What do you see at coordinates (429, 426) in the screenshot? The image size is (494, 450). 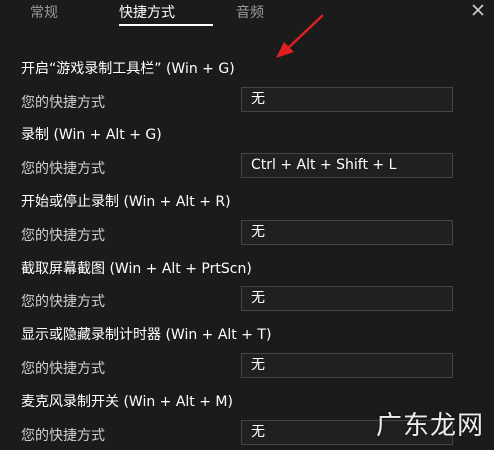 I see `watermark: 广东龙网` at bounding box center [429, 426].